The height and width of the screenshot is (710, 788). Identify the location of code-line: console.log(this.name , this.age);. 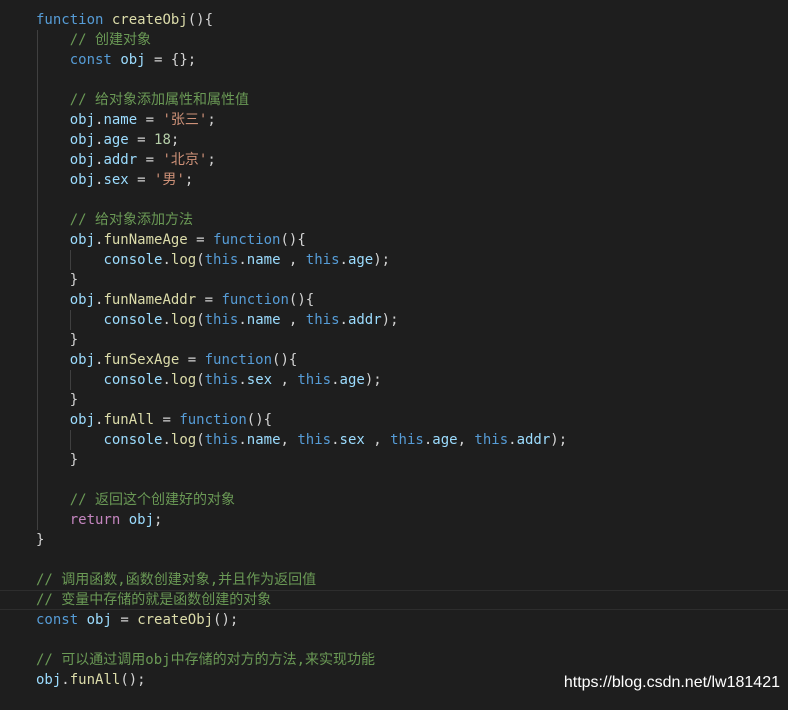
(394, 260).